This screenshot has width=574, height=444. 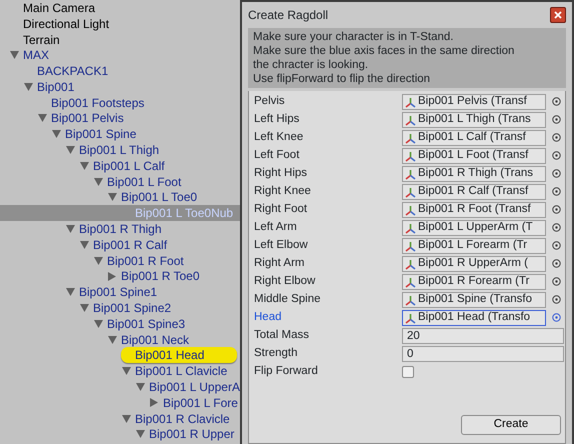 What do you see at coordinates (474, 174) in the screenshot?
I see `object-field: Bip001 R Thigh (Trans` at bounding box center [474, 174].